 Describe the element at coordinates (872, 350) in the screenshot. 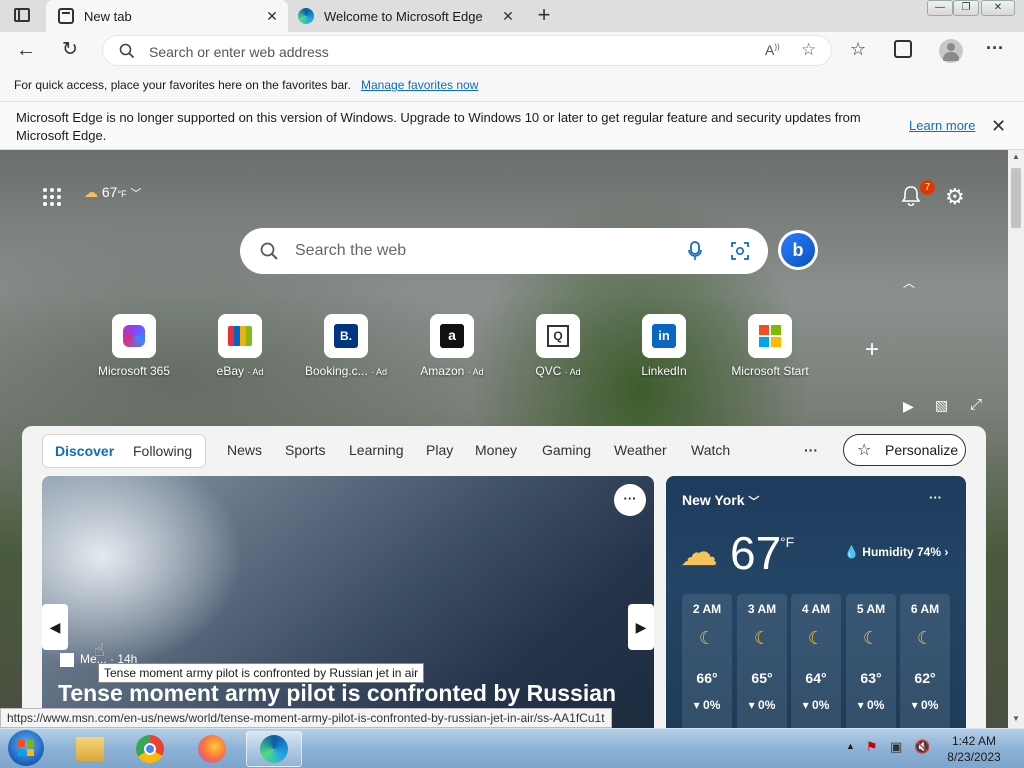

I see `add-site-plus-icon: +` at that location.